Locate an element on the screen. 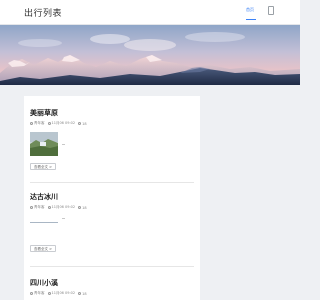 The height and width of the screenshot is (300, 320). glacier-photo-icon is located at coordinates (44, 222).